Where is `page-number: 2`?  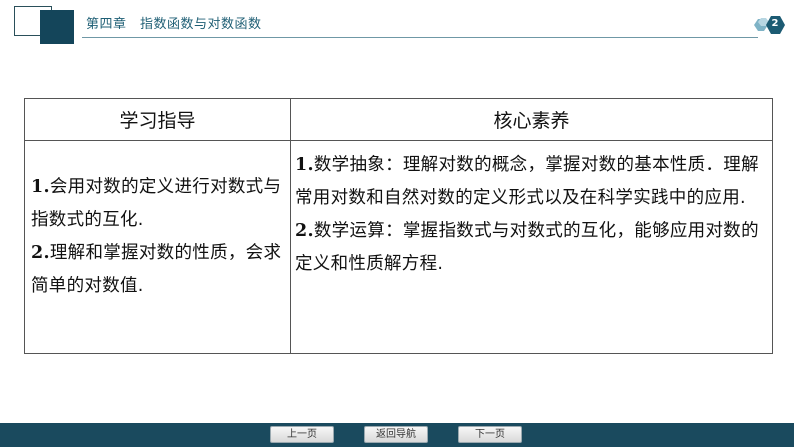 page-number: 2 is located at coordinates (775, 23).